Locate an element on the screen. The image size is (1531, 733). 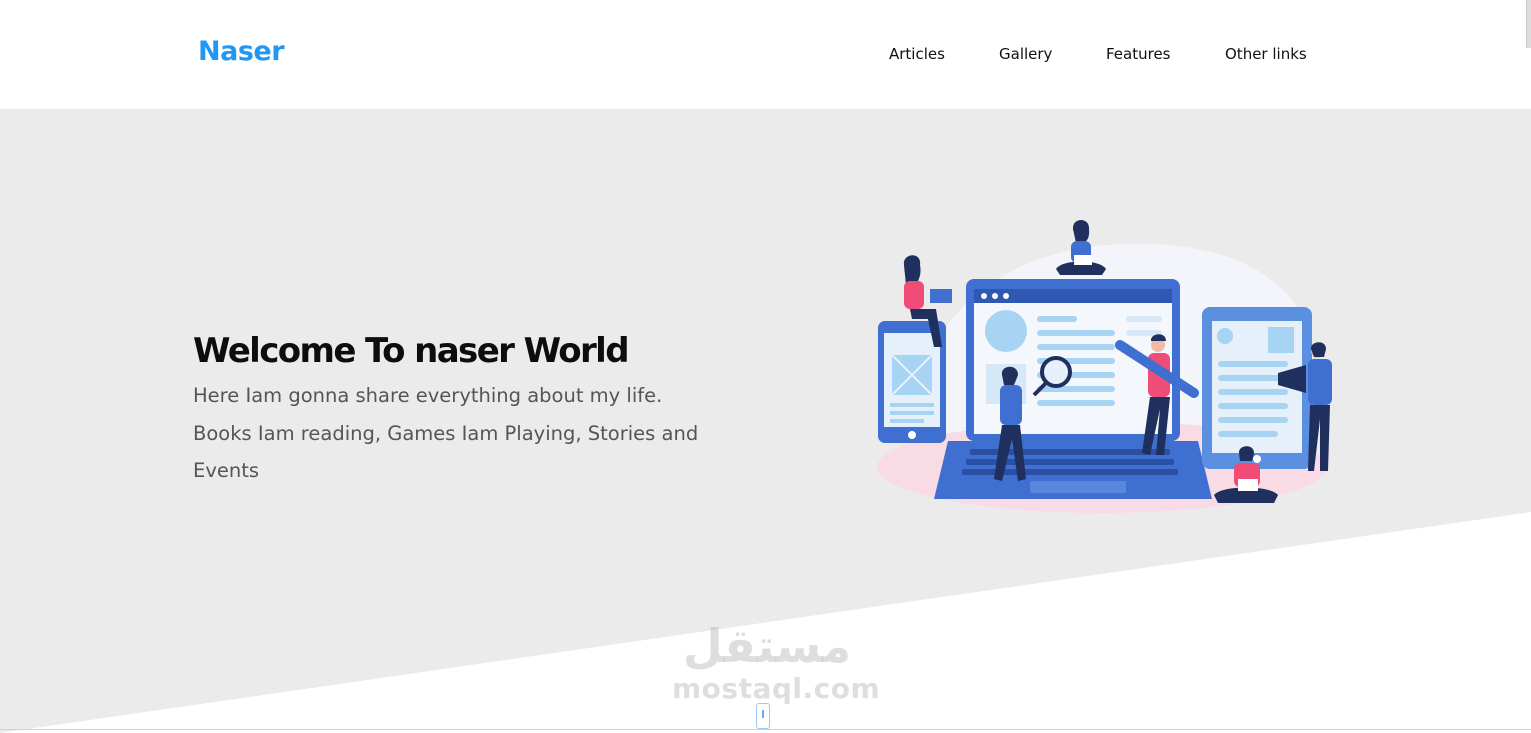
nav-link-articles: Articles is located at coordinates (917, 54).